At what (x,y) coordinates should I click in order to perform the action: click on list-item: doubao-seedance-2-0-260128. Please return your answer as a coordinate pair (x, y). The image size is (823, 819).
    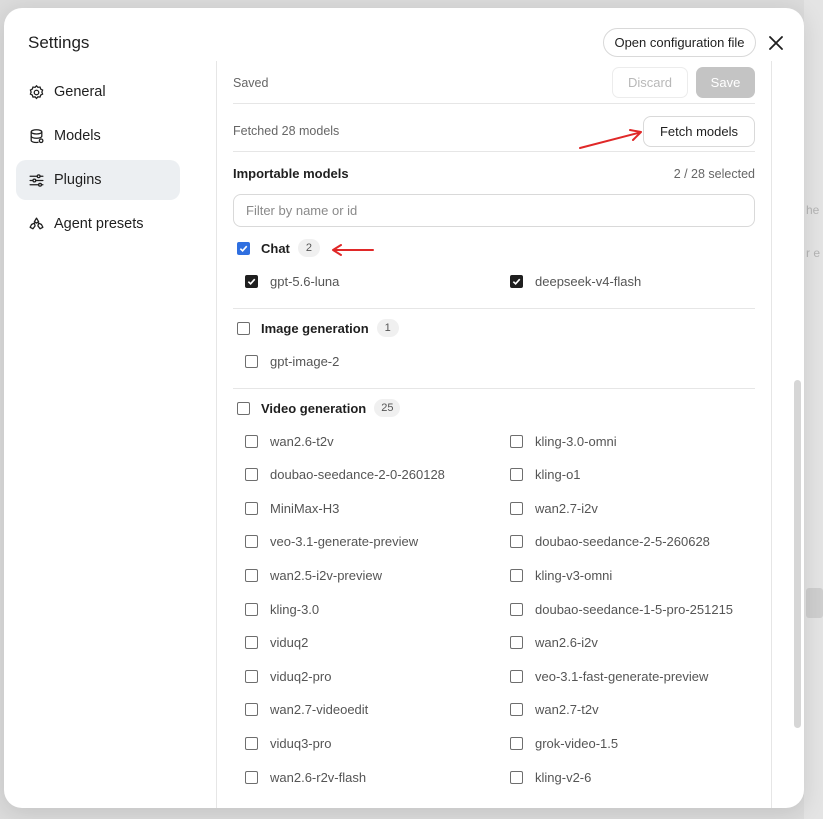
    Looking at the image, I should click on (345, 475).